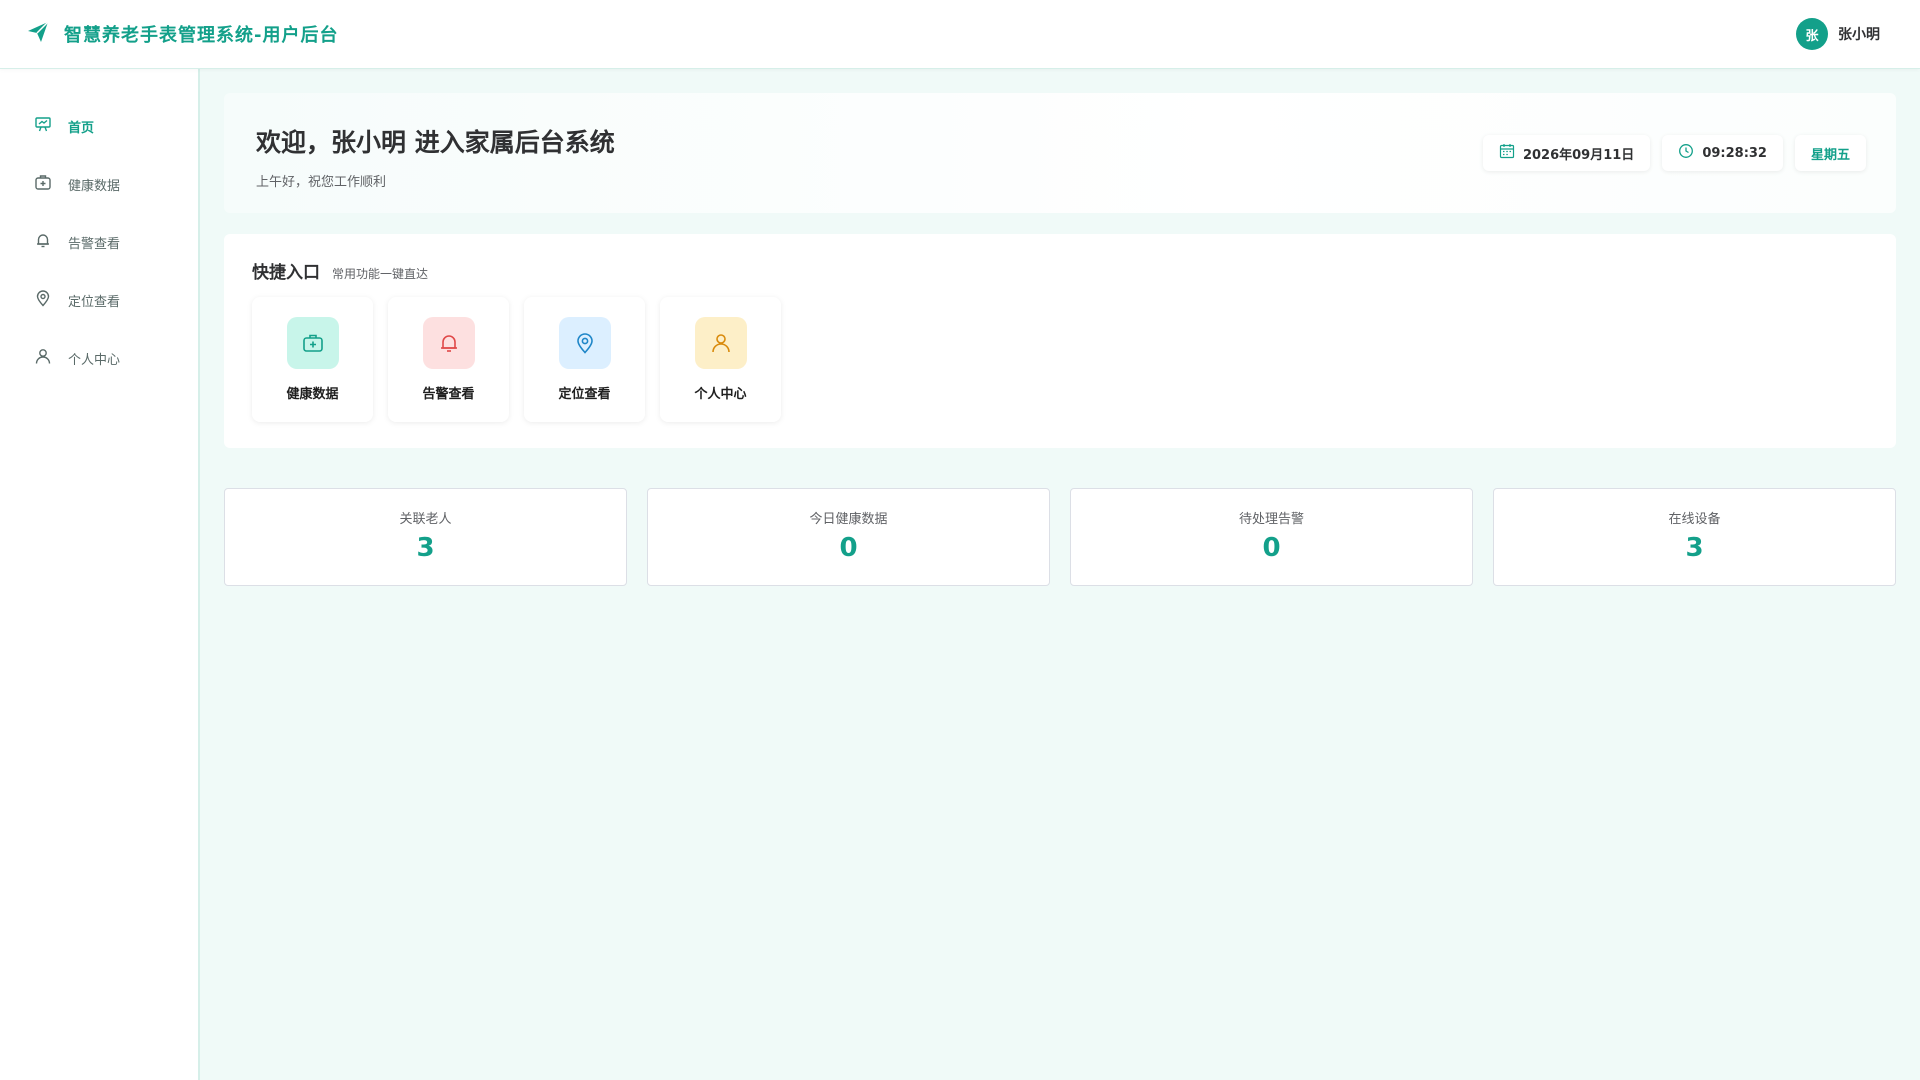 This screenshot has width=1920, height=1080. I want to click on sidebar-item-label: 个人中心, so click(94, 360).